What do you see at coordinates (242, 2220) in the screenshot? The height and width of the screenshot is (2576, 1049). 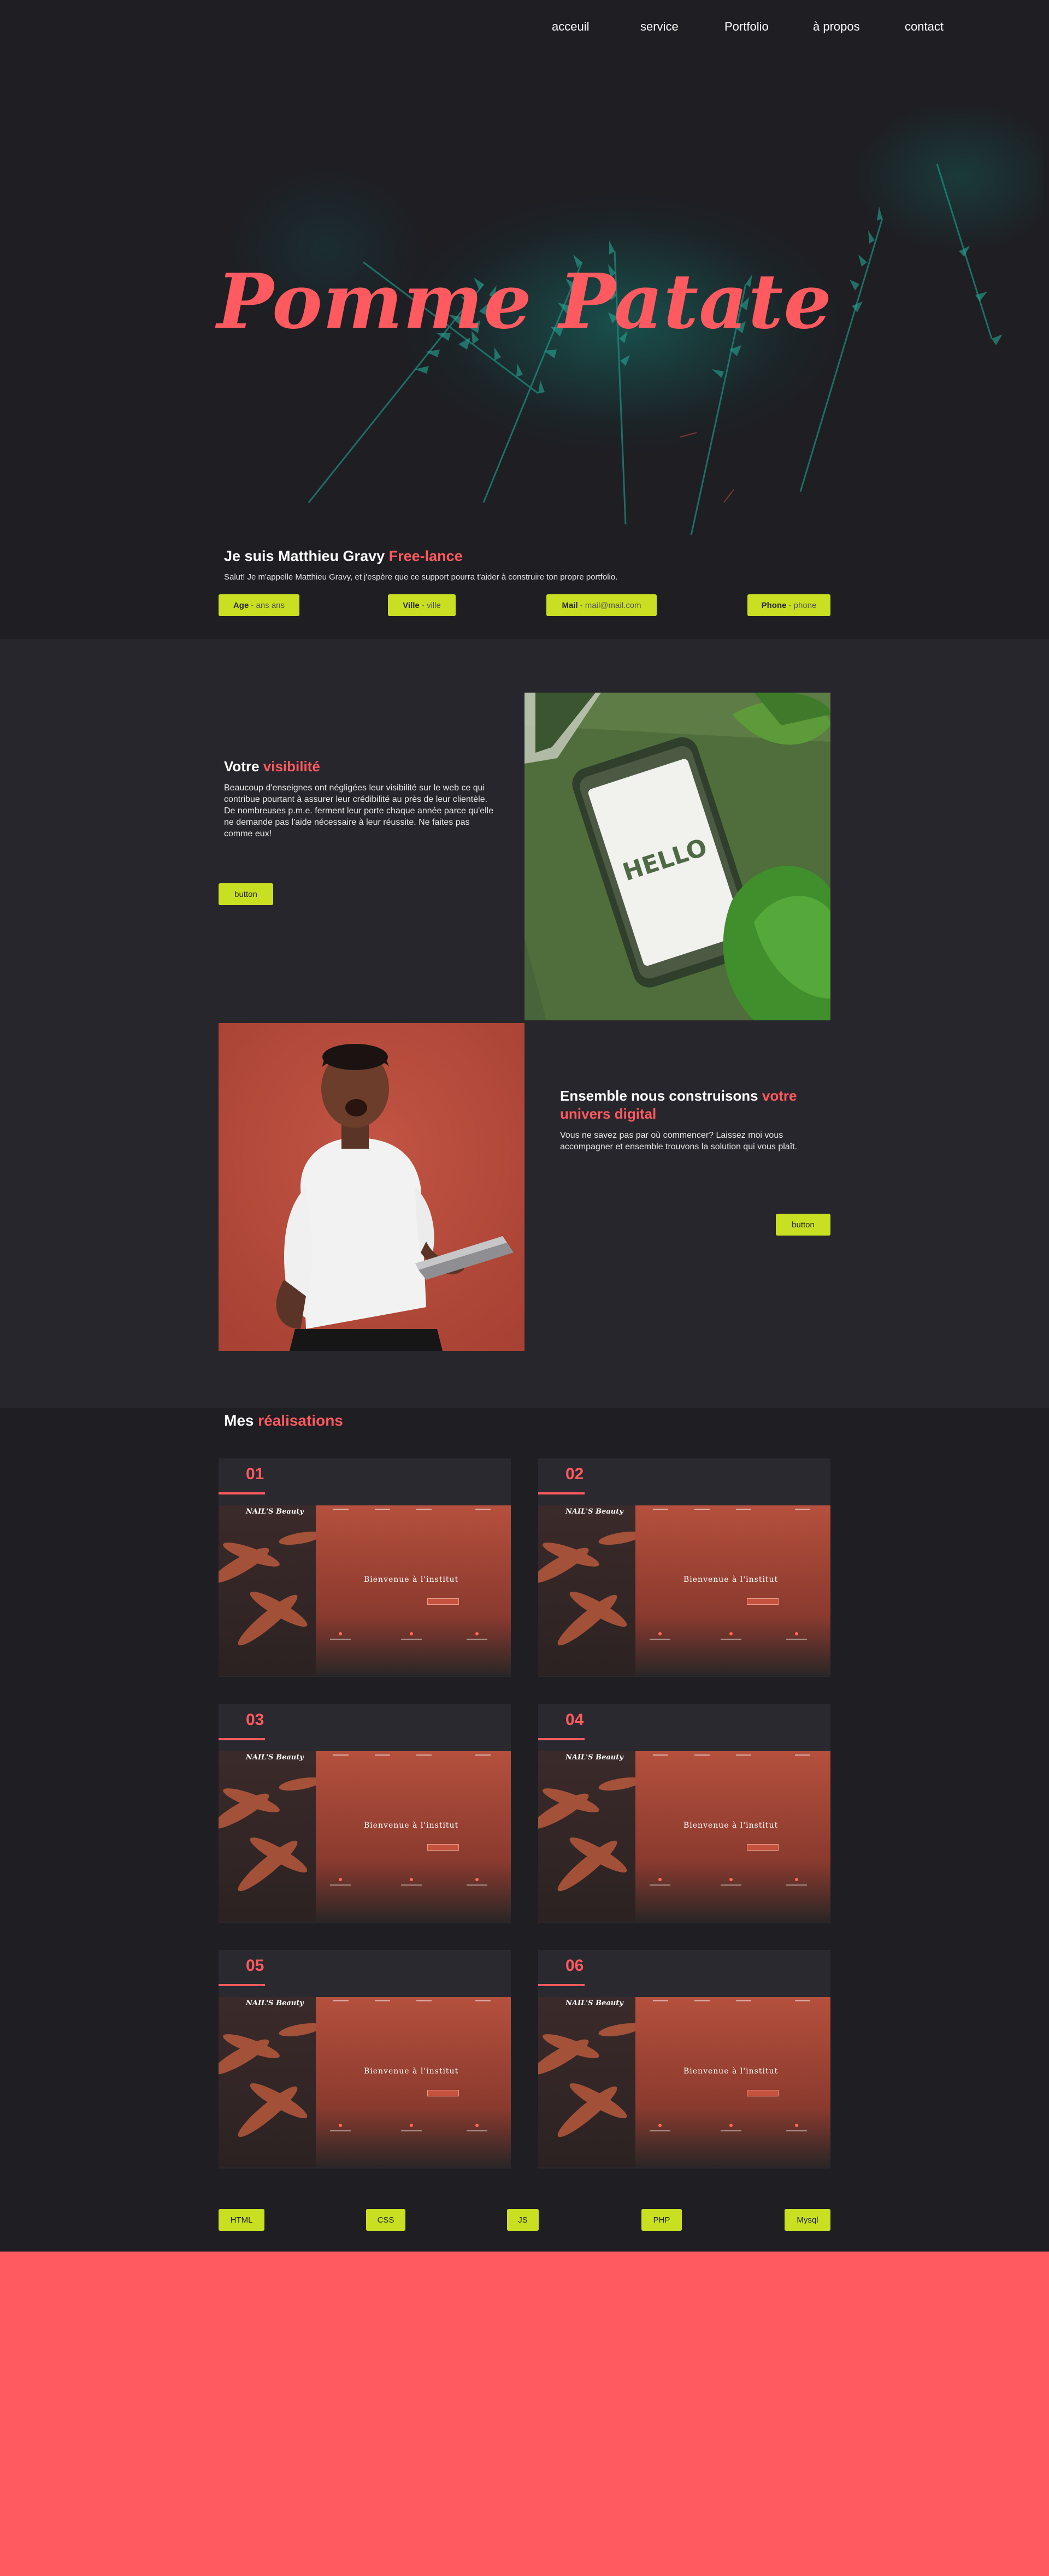 I see `skill-tag-html: HTML` at bounding box center [242, 2220].